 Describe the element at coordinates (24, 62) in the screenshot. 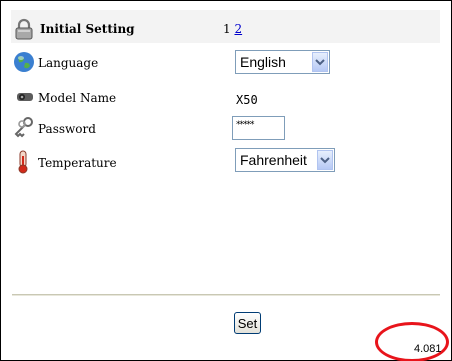

I see `globe-icon` at that location.